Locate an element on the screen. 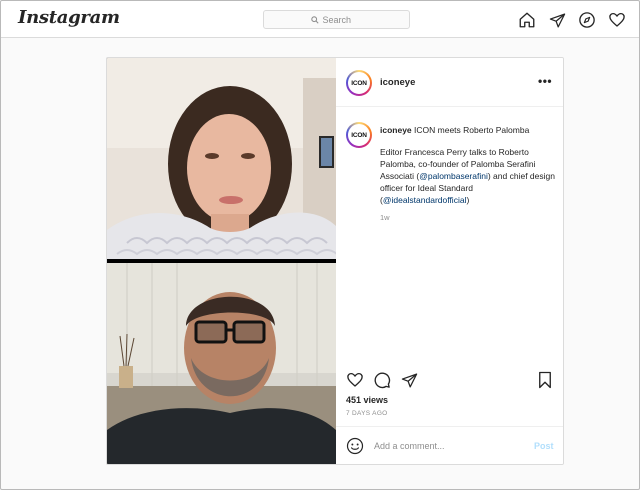  search-input is located at coordinates (342, 19).